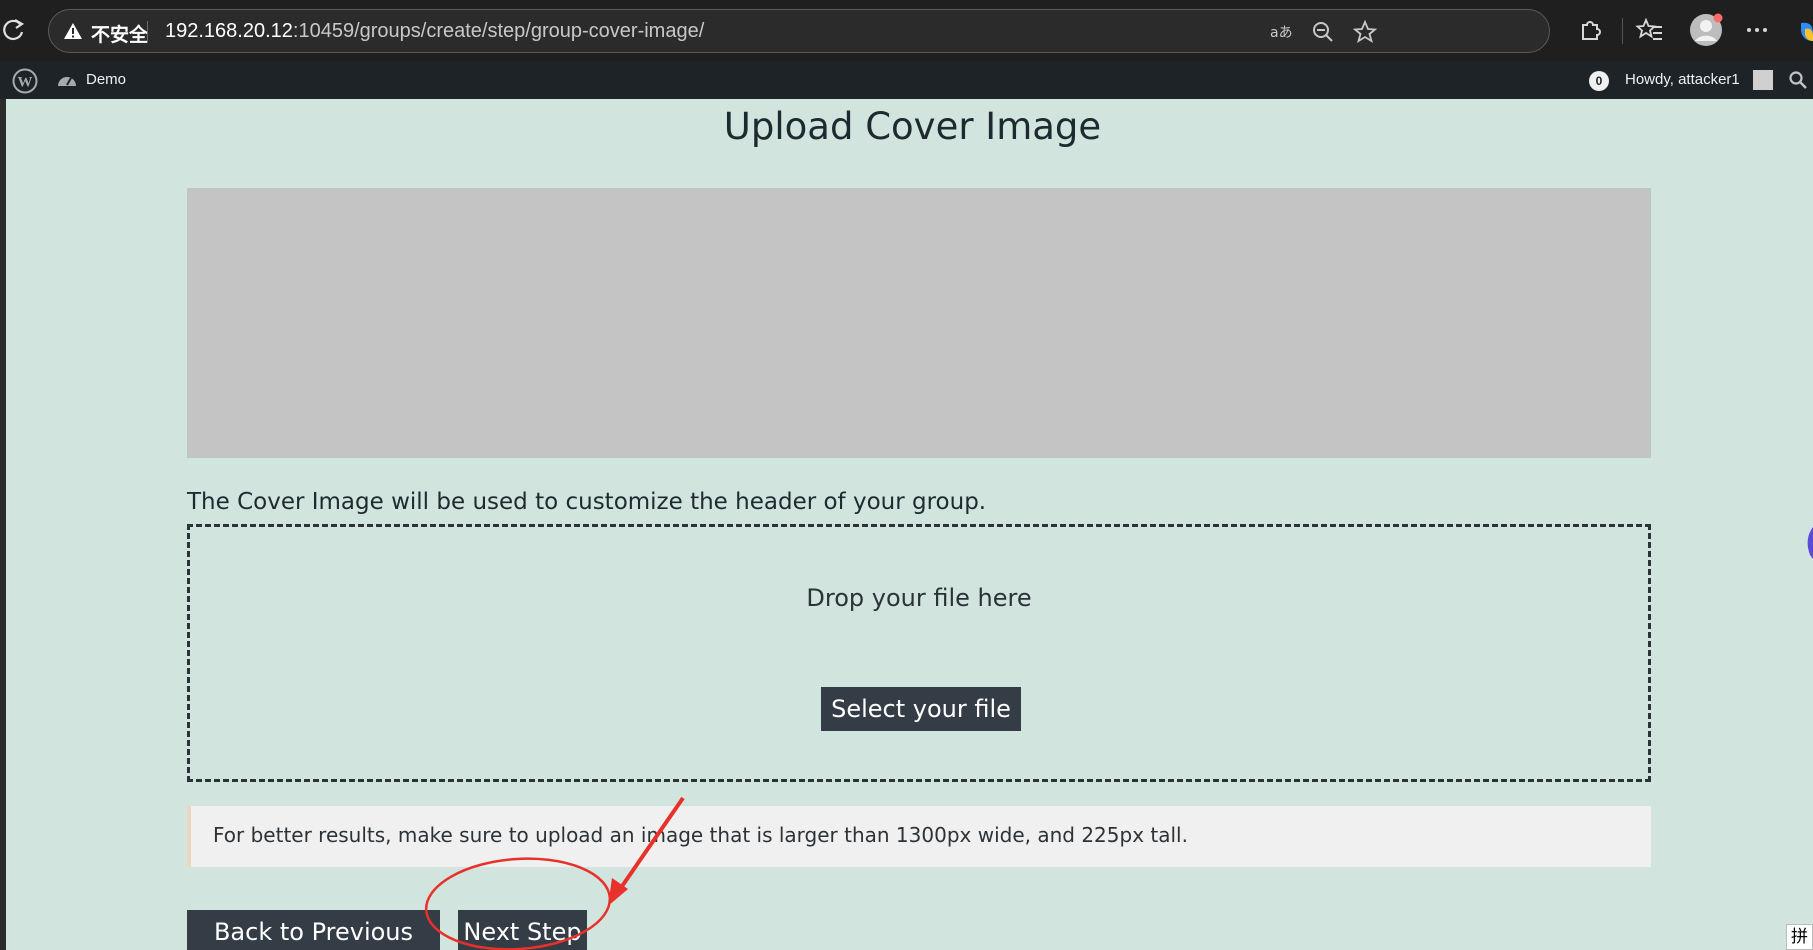 The width and height of the screenshot is (1813, 950). I want to click on avatar, so click(1763, 80).